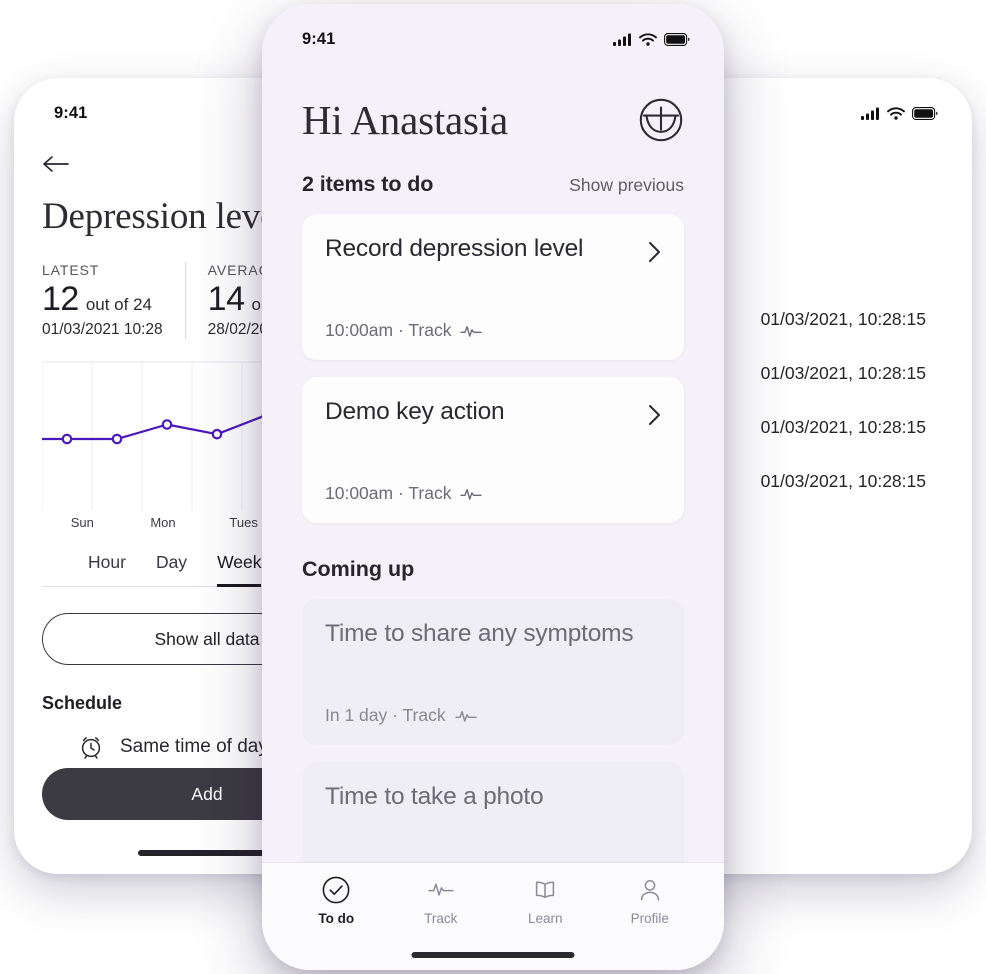  What do you see at coordinates (650, 890) in the screenshot?
I see `person-icon` at bounding box center [650, 890].